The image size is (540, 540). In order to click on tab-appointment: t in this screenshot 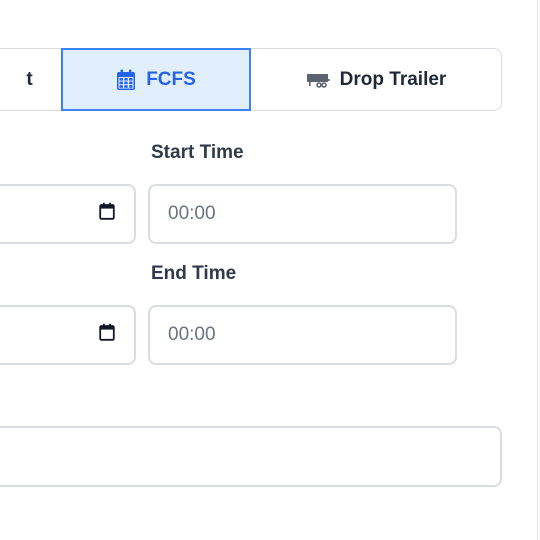, I will do `click(31, 79)`.